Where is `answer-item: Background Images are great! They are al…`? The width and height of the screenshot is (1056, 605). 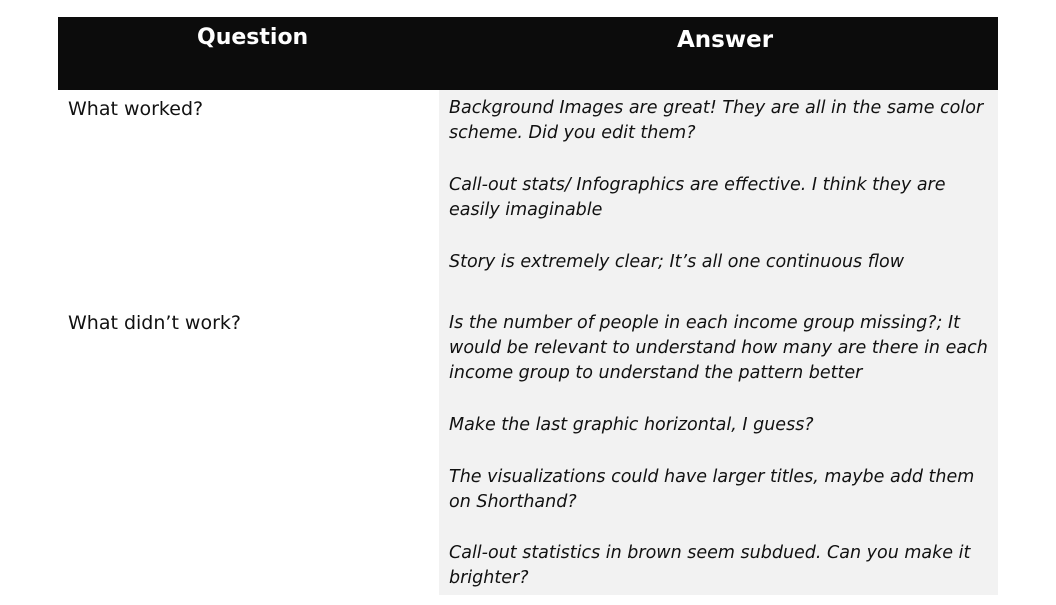
answer-item: Background Images are great! They are al… is located at coordinates (716, 120).